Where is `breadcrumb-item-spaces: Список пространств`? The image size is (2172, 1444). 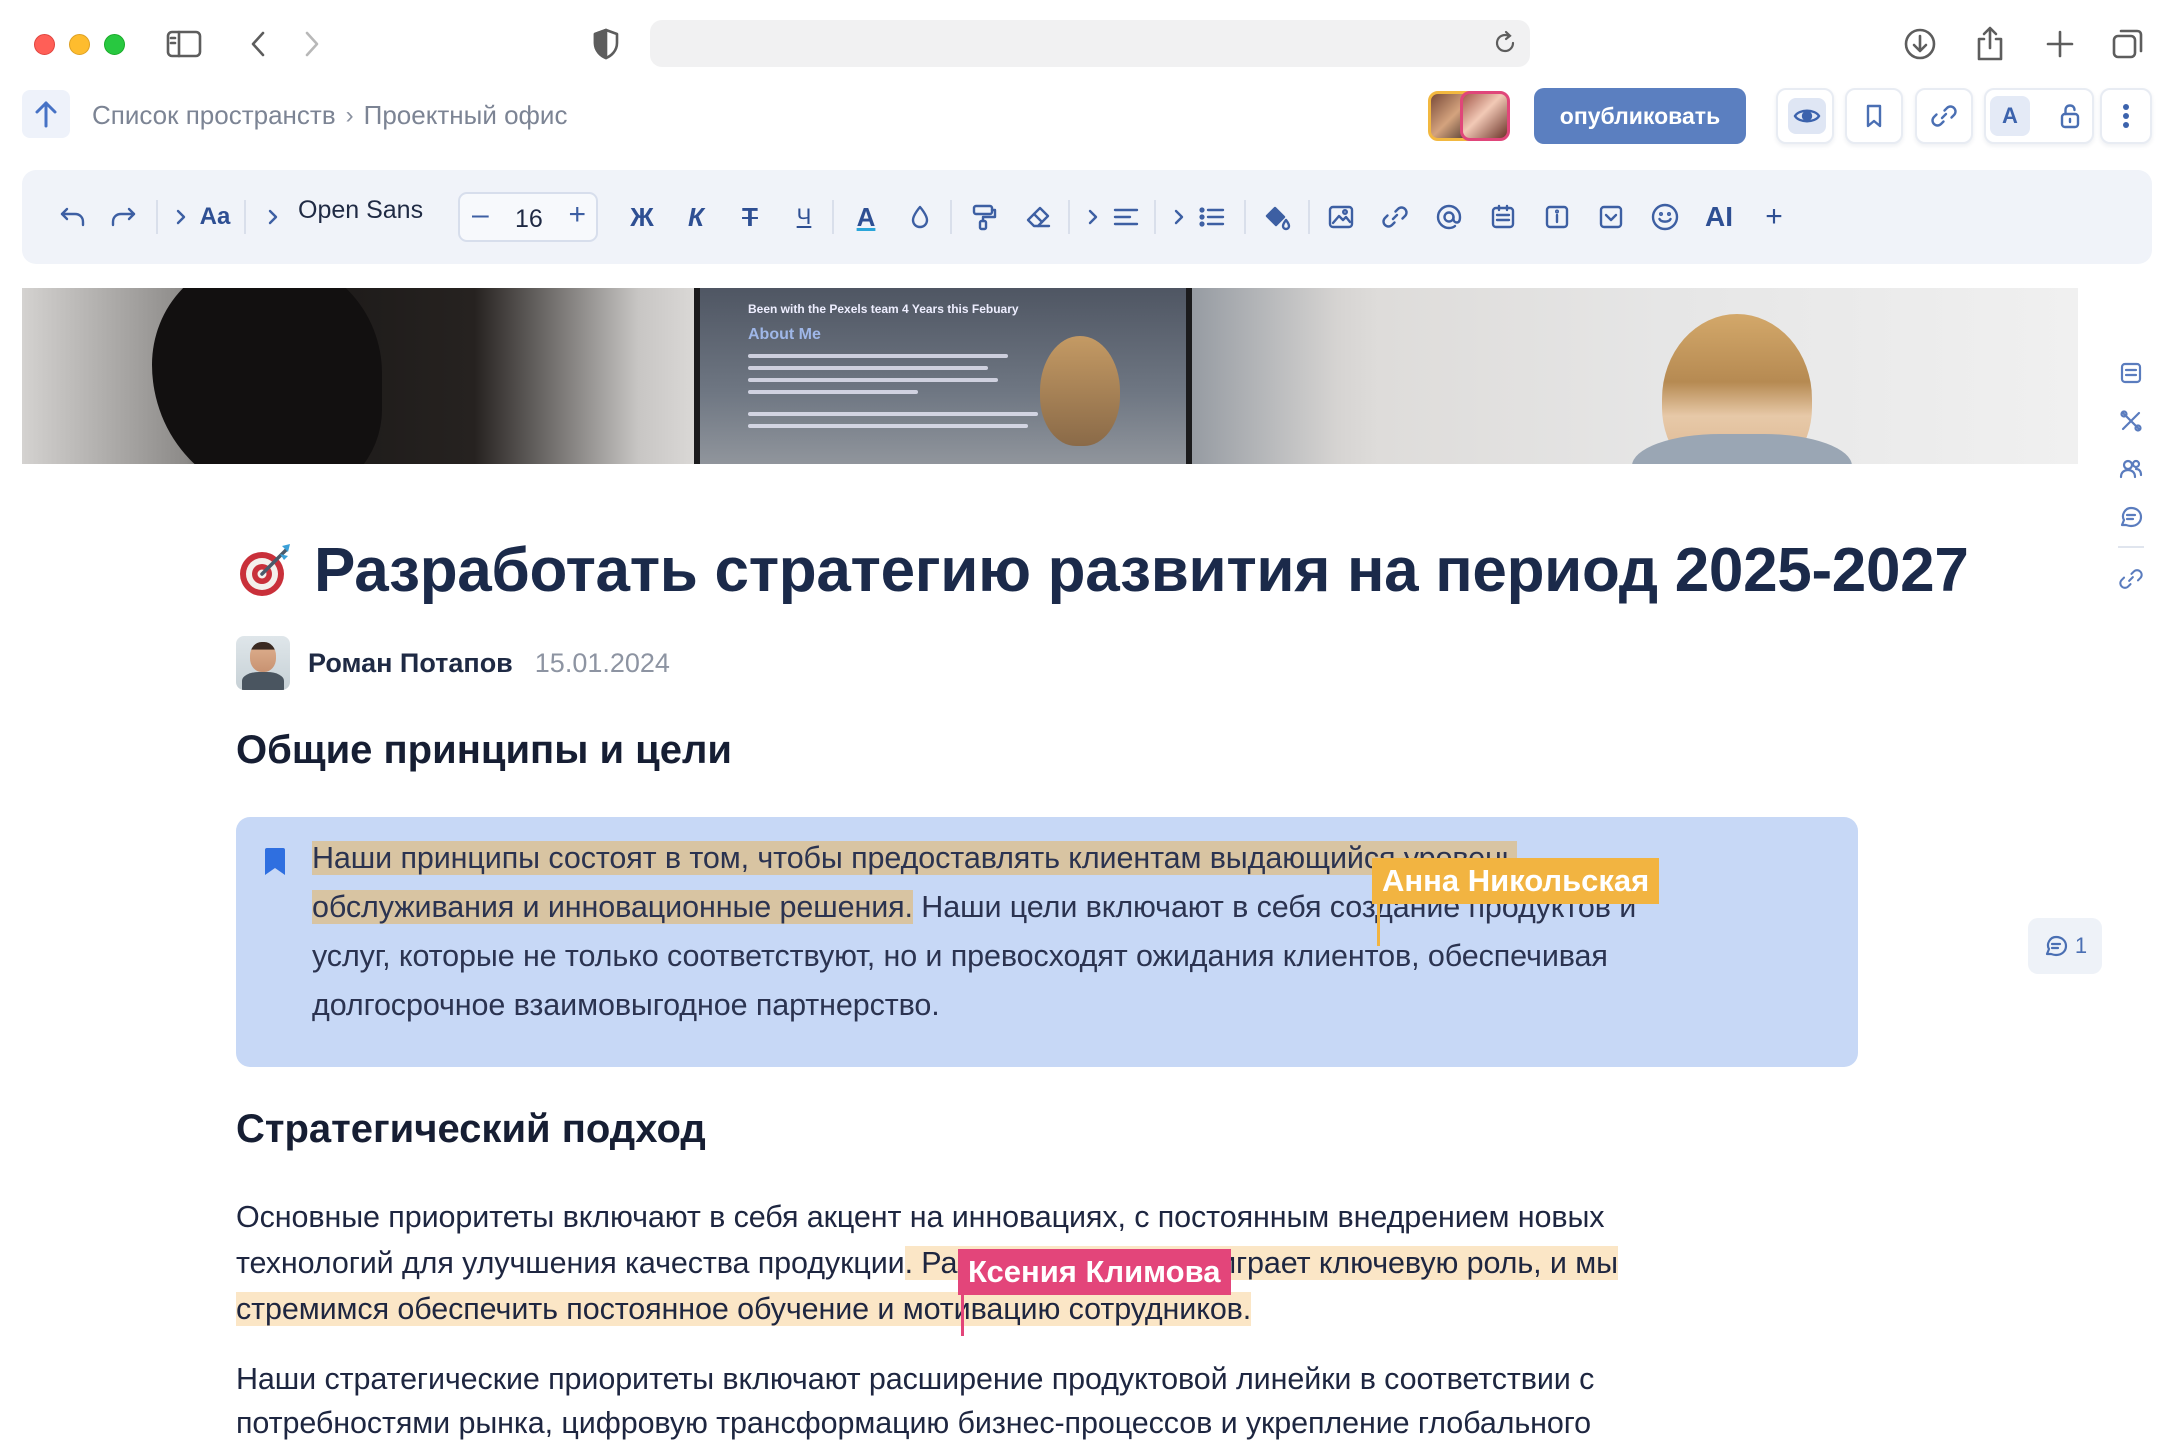 breadcrumb-item-spaces: Список пространств is located at coordinates (214, 115).